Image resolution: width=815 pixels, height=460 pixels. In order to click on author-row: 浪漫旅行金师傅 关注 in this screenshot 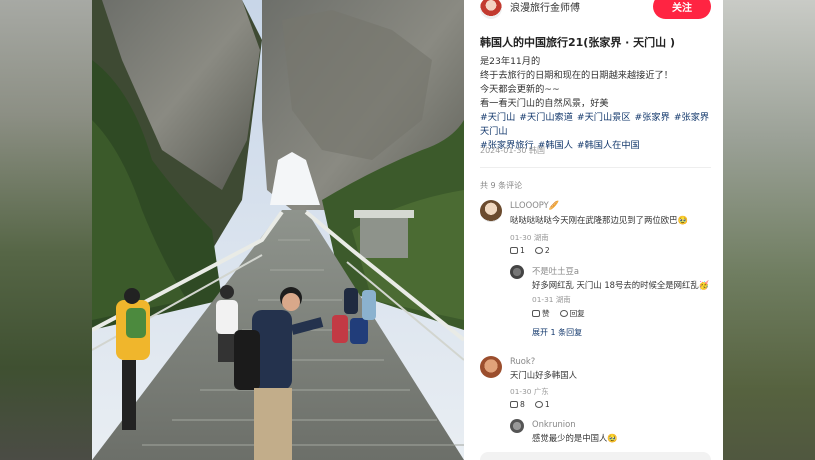, I will do `click(595, 10)`.